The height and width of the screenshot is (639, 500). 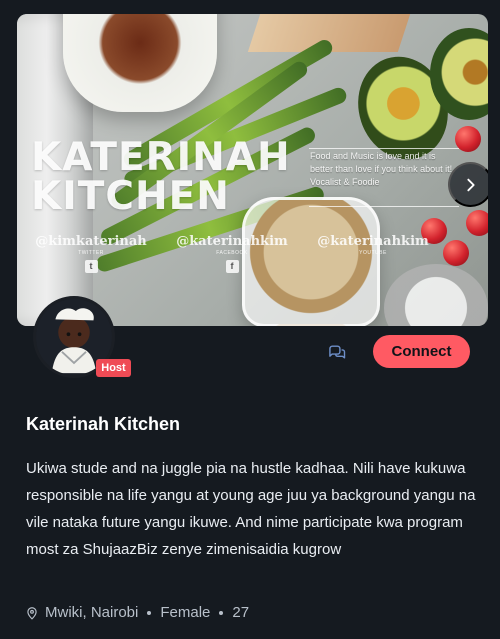 What do you see at coordinates (436, 295) in the screenshot?
I see `jar-lid` at bounding box center [436, 295].